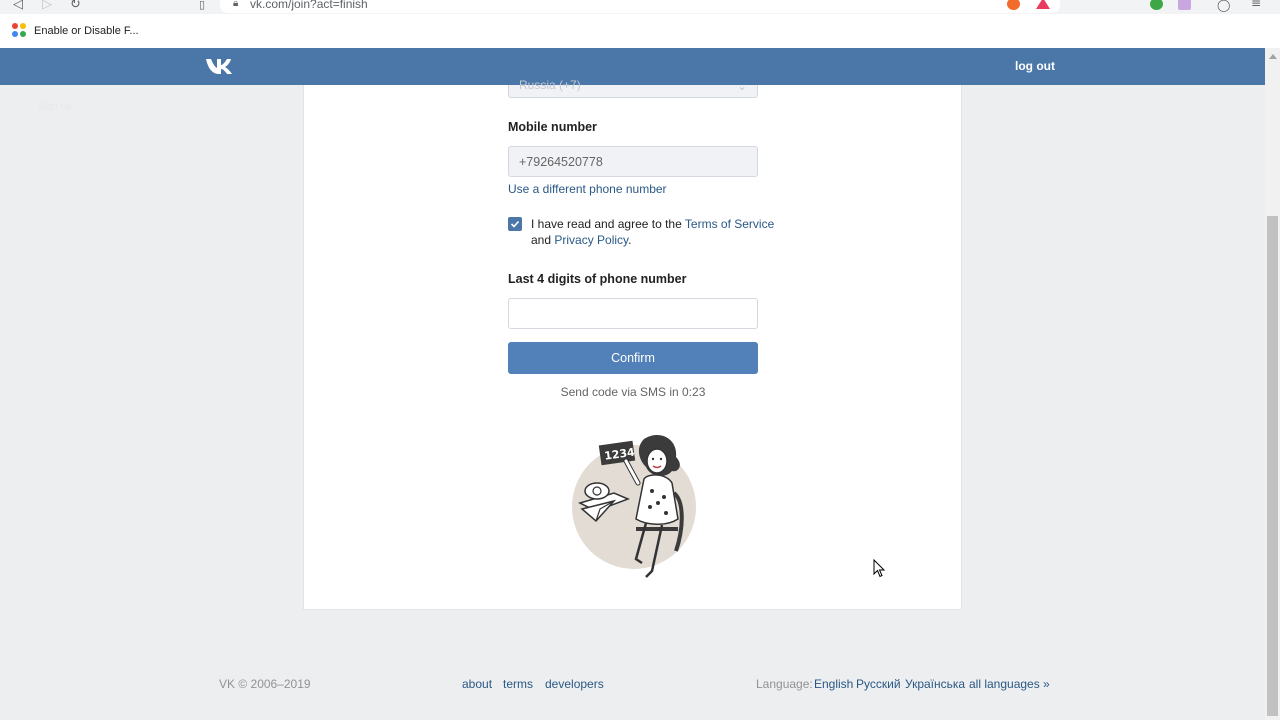  I want to click on back-icon: ◁, so click(18, 6).